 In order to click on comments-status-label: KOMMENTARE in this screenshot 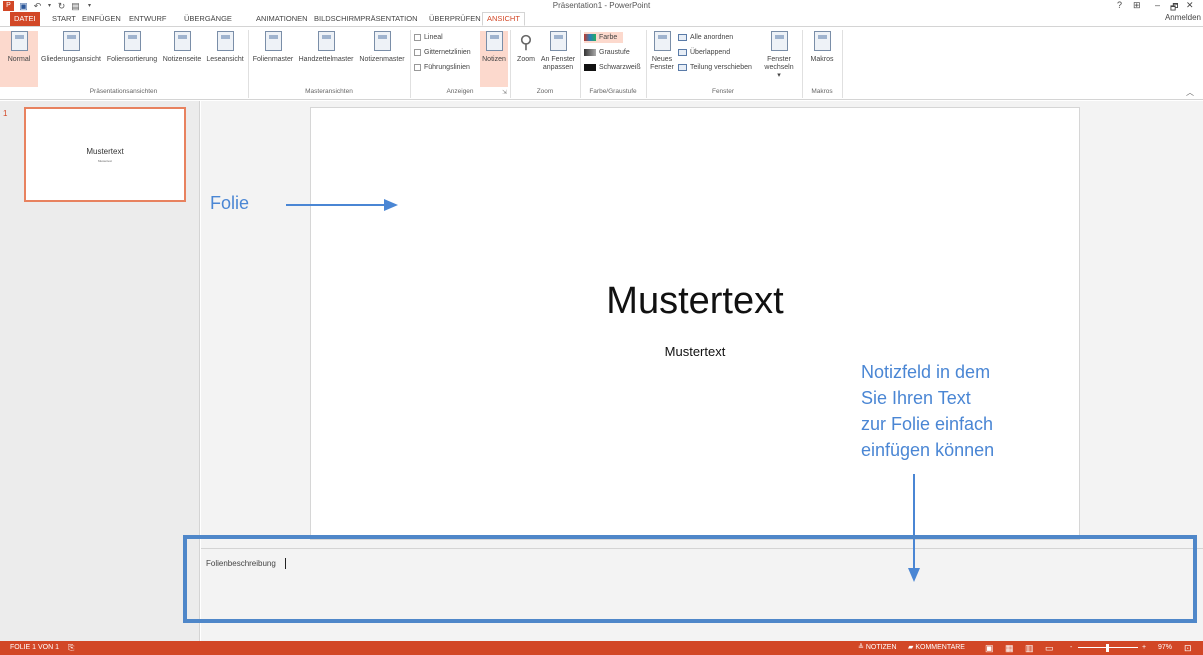, I will do `click(940, 647)`.